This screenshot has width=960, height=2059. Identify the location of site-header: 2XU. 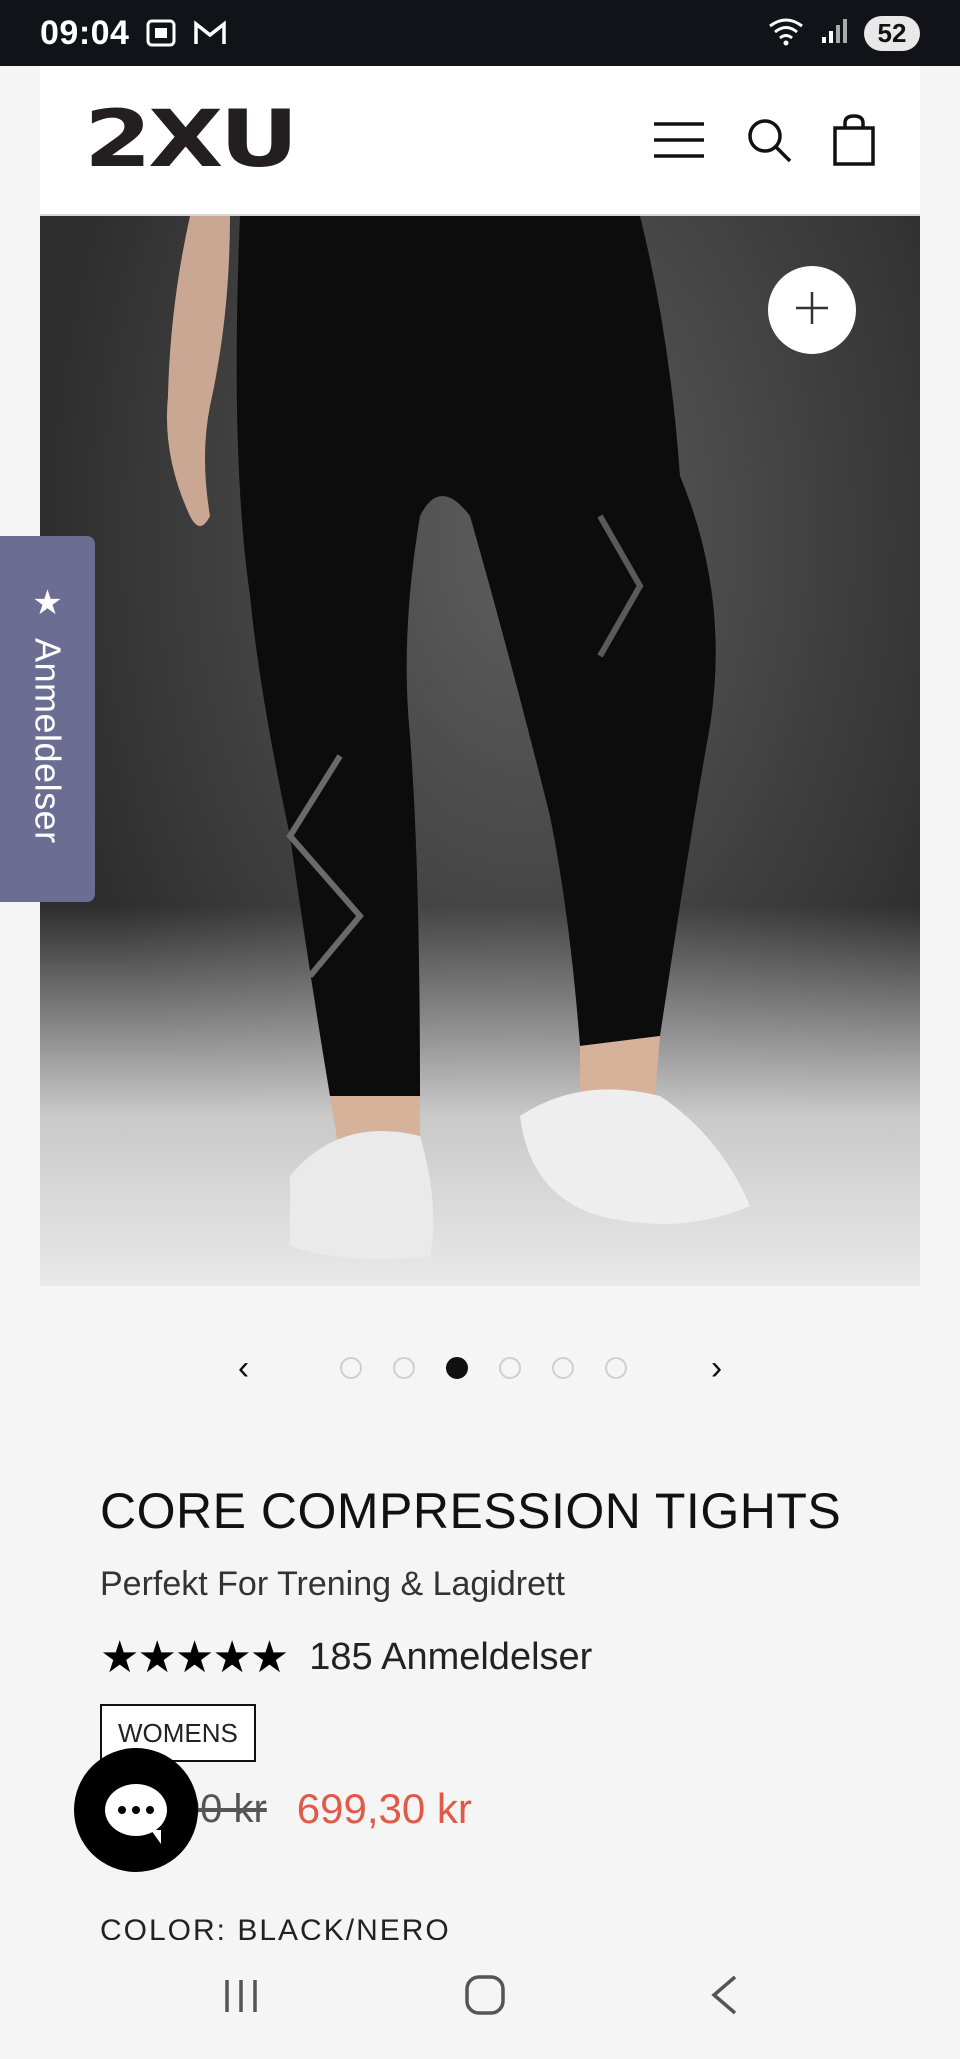
(480, 141).